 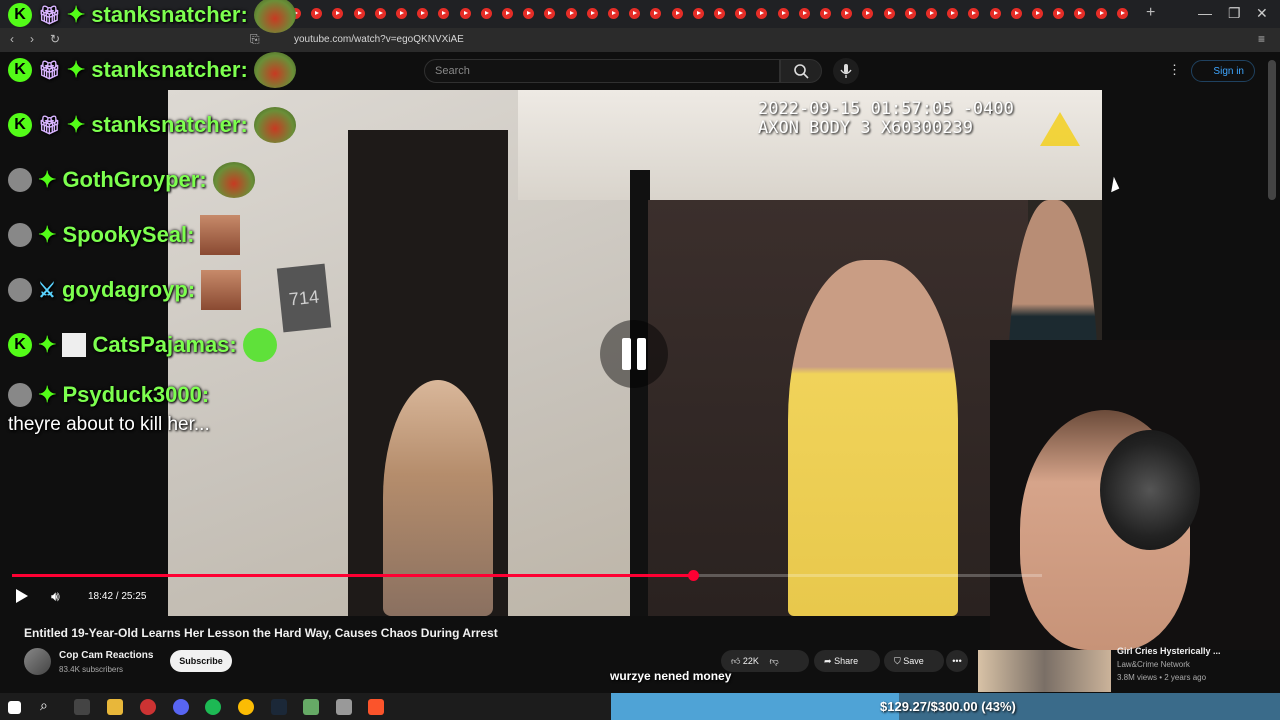 What do you see at coordinates (846, 71) in the screenshot?
I see `voice-search-button` at bounding box center [846, 71].